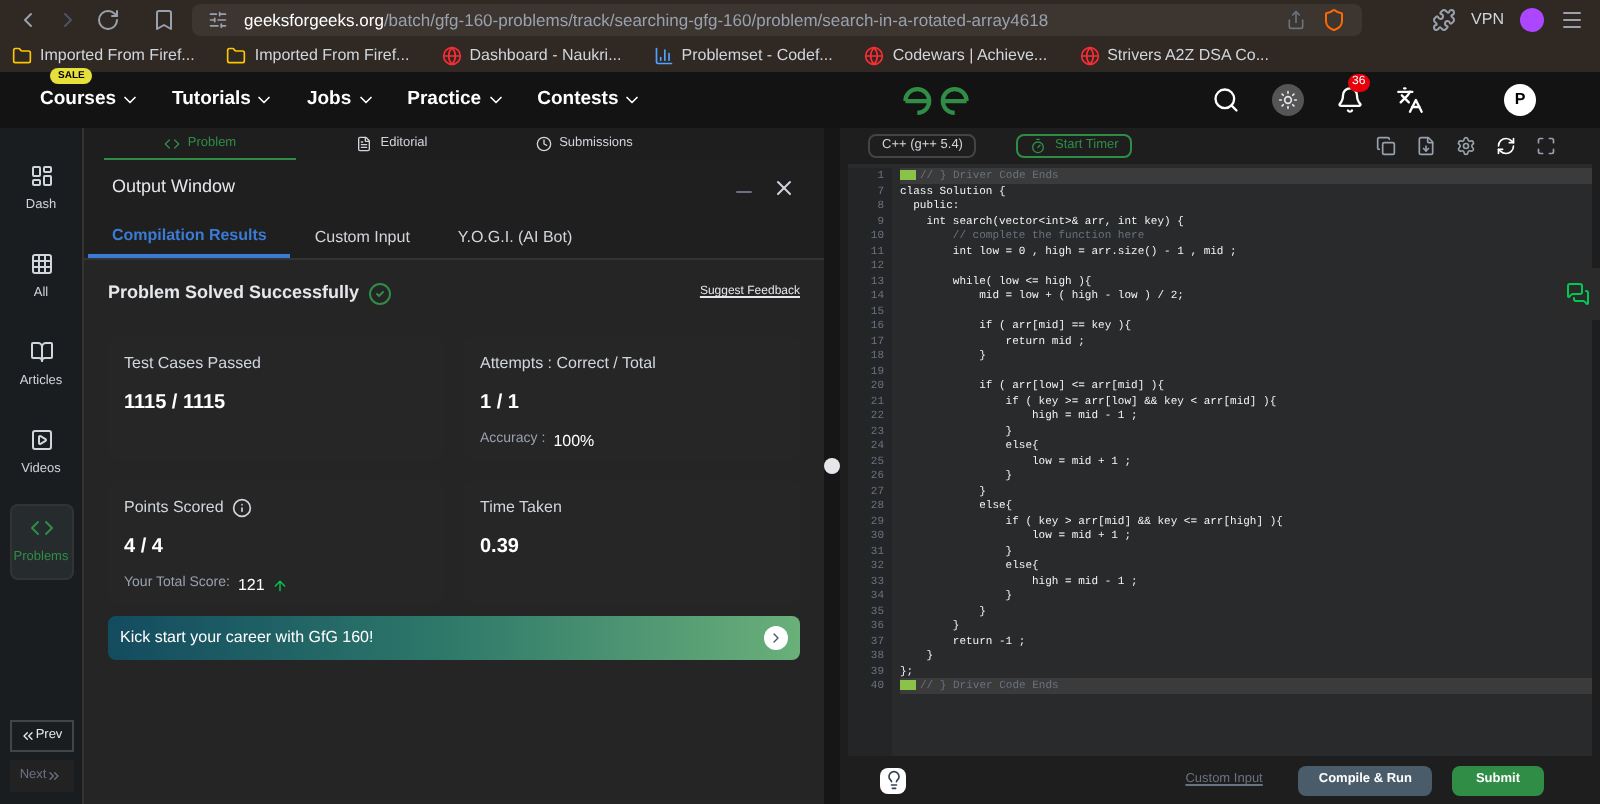  What do you see at coordinates (832, 466) in the screenshot?
I see `resize-handle` at bounding box center [832, 466].